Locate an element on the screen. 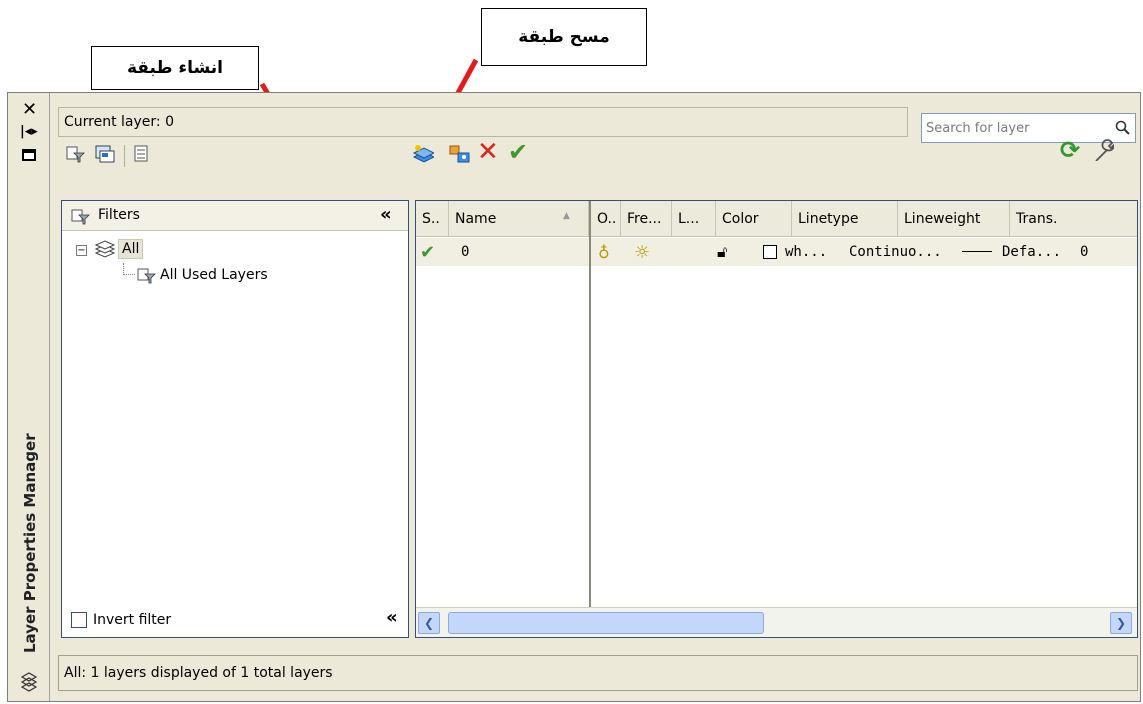 Image resolution: width=1143 pixels, height=704 pixels. current-layer-check-icon: ✔ is located at coordinates (428, 252).